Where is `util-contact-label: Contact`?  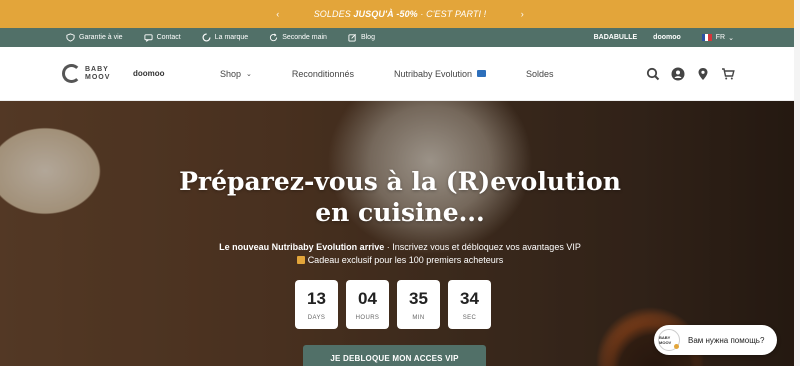
util-contact-label: Contact is located at coordinates (168, 37).